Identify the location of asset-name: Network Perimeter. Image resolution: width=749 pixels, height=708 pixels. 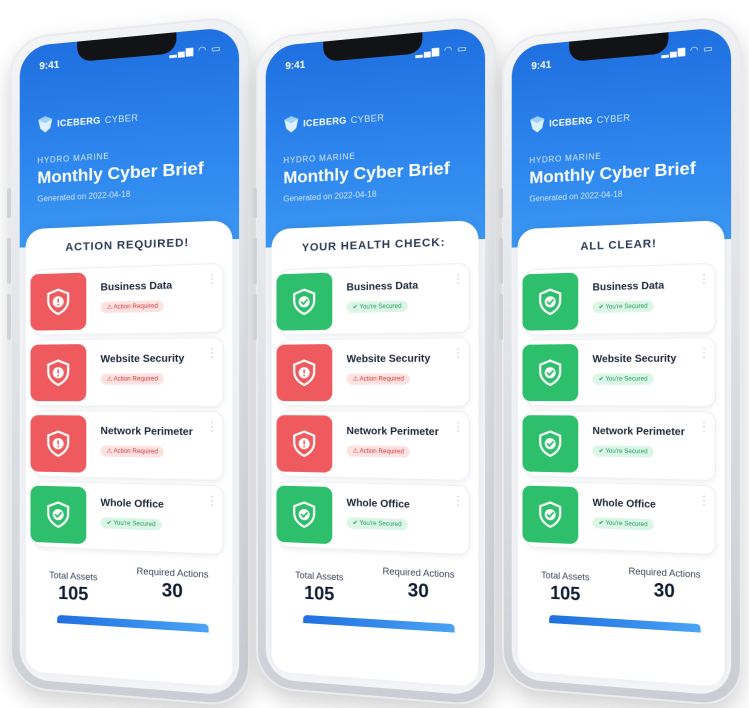
(147, 432).